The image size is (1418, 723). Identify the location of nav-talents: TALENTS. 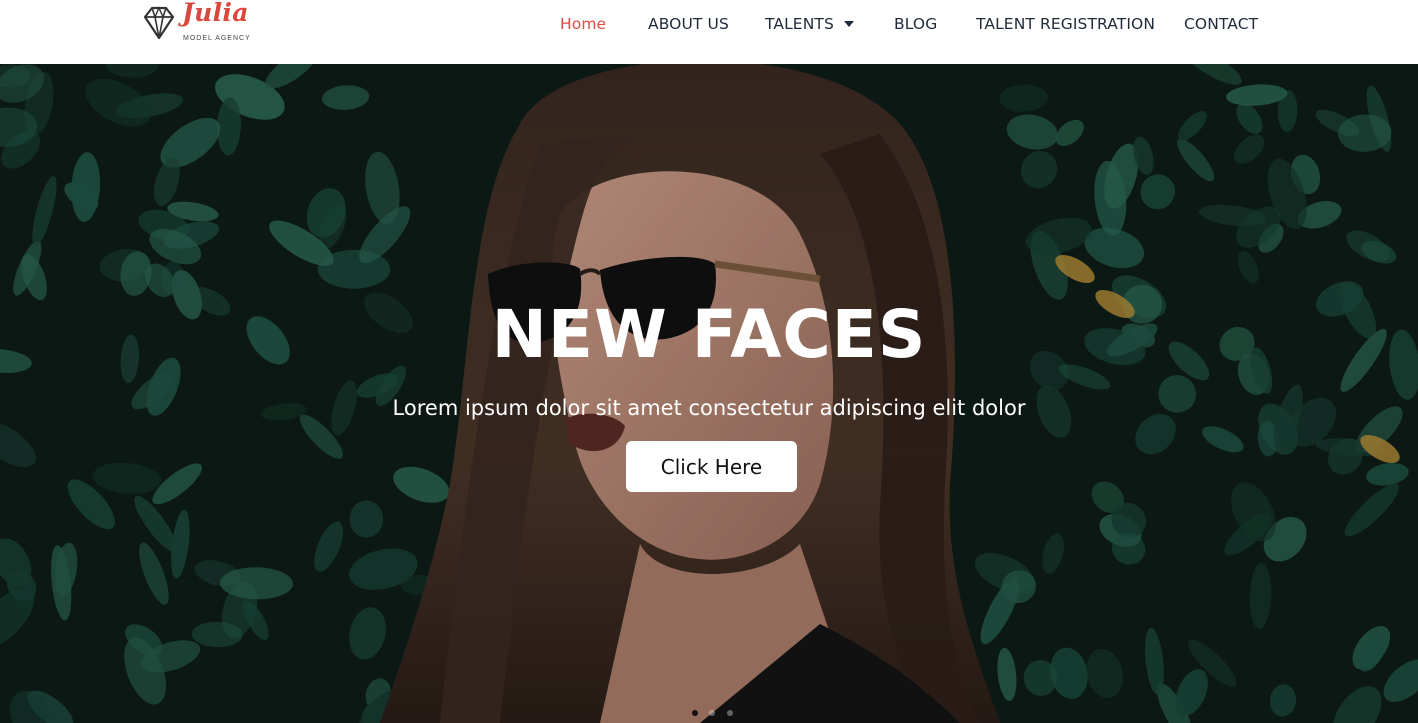
(809, 24).